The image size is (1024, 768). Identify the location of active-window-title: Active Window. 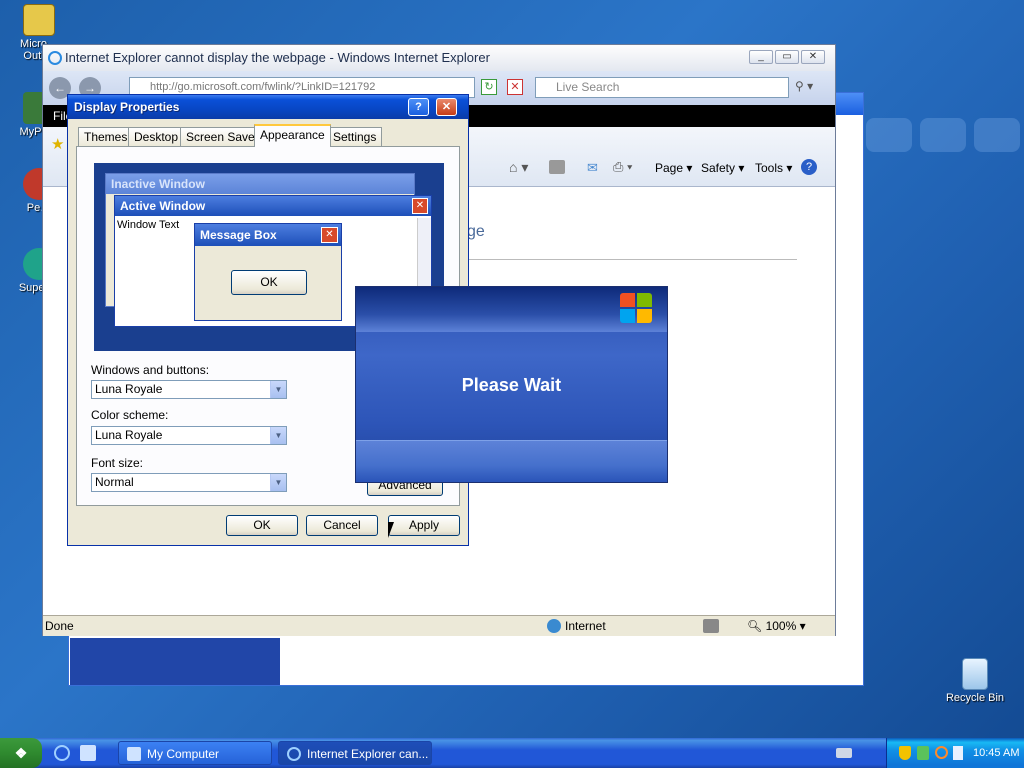
(273, 206).